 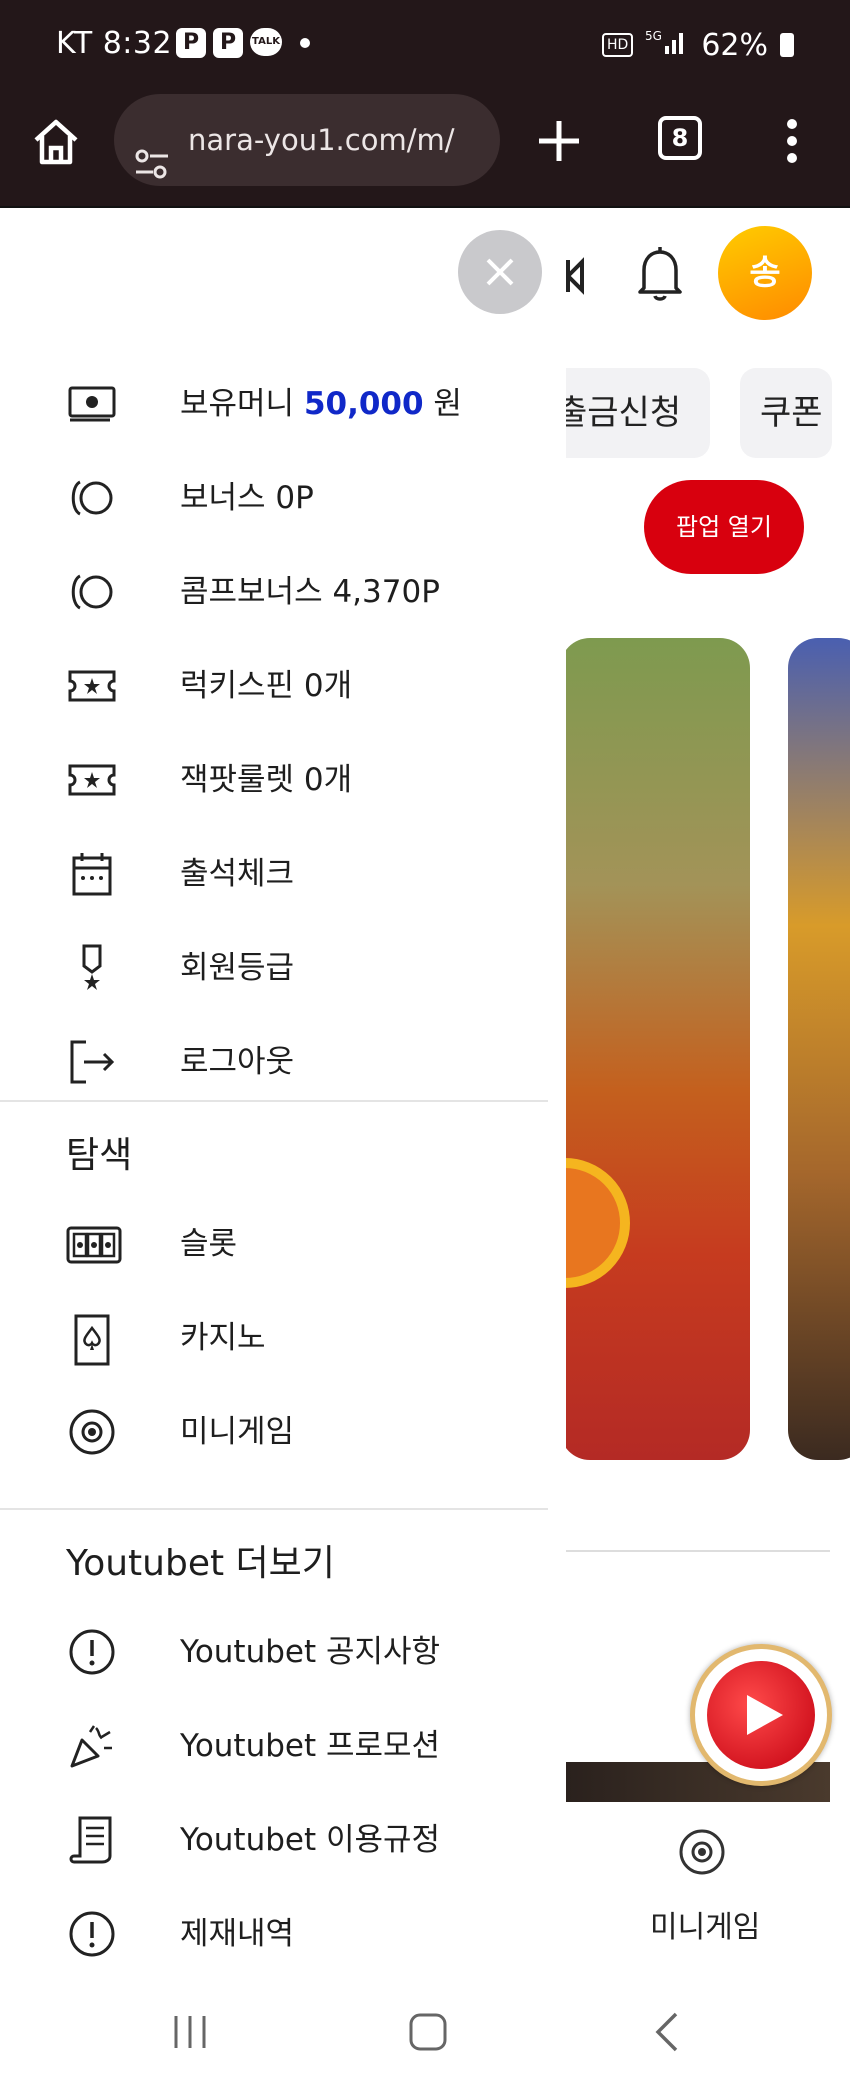 I want to click on slot-icon, so click(x=94, y=1244).